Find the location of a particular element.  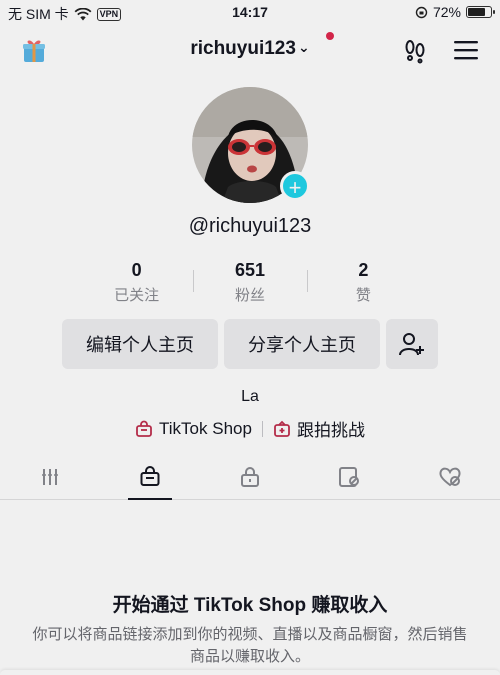

username-title: richuyui123 is located at coordinates (243, 48).